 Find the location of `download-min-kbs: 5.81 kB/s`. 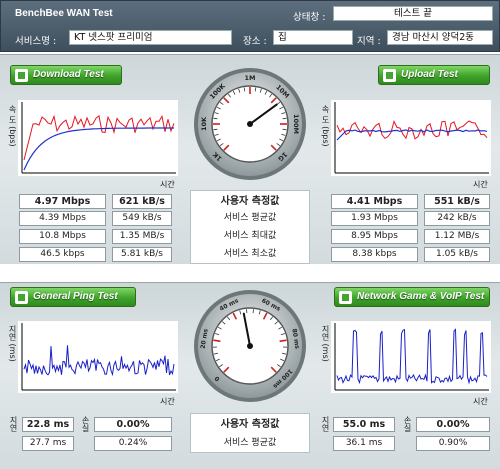

download-min-kbs: 5.81 kB/s is located at coordinates (142, 254).